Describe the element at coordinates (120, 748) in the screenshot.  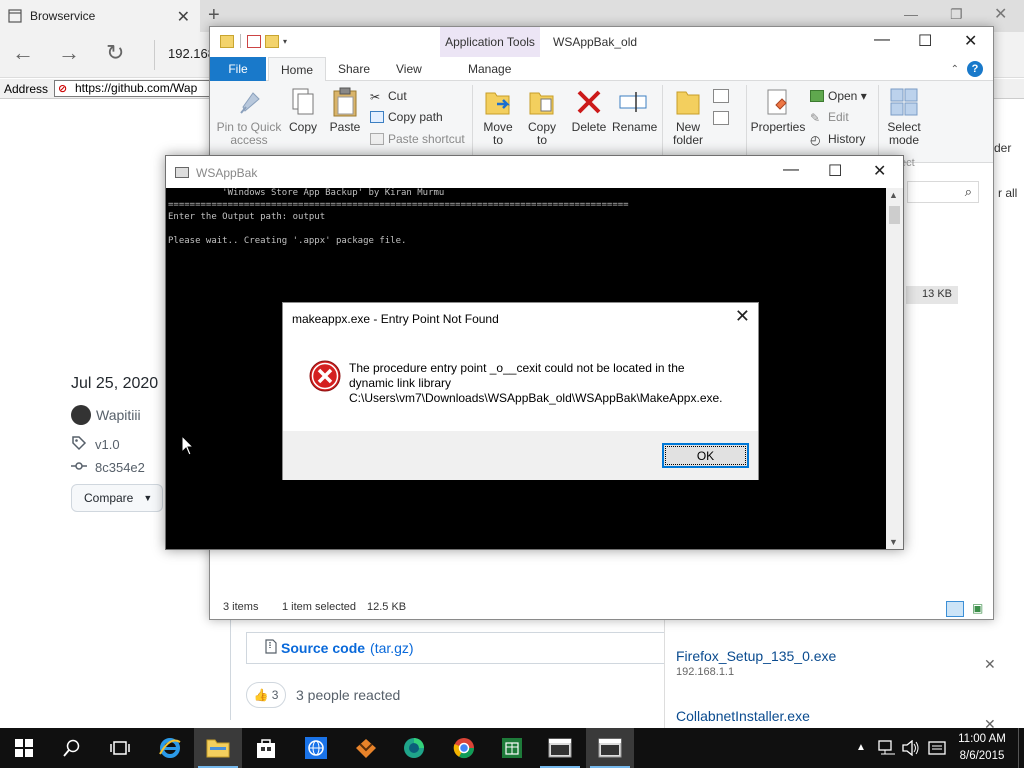
I see `task-view-button` at that location.